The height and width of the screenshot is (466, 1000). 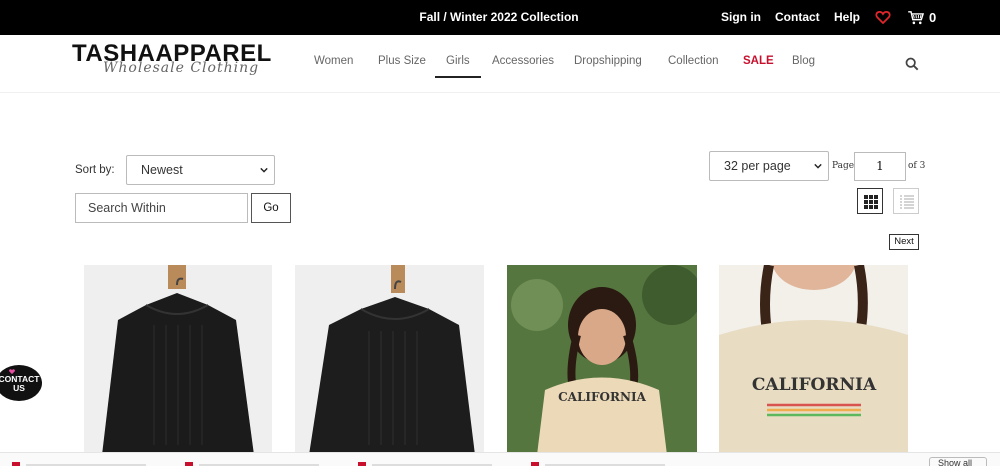 I want to click on sign-in-link: Sign in, so click(x=741, y=17).